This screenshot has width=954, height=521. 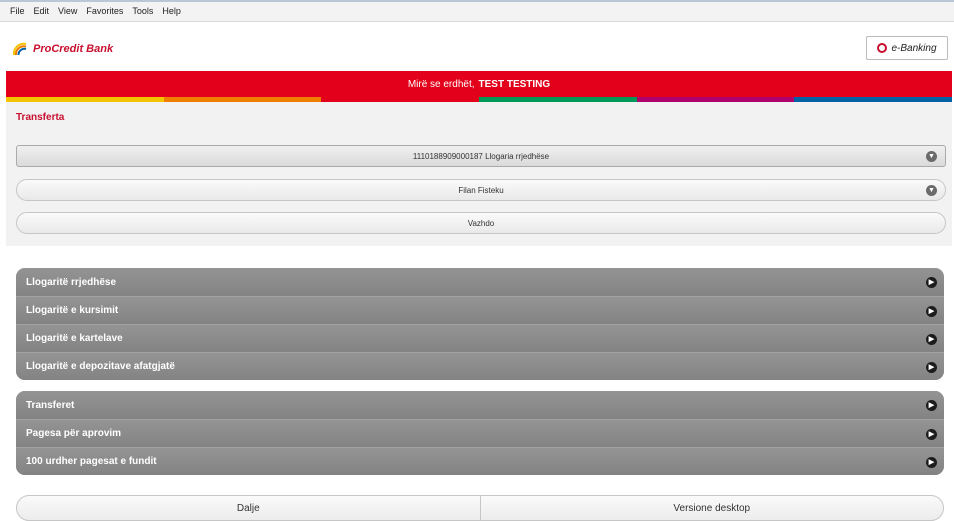 What do you see at coordinates (480, 310) in the screenshot?
I see `menu-item-savings-accounts: Llogaritë e kursimit ▶` at bounding box center [480, 310].